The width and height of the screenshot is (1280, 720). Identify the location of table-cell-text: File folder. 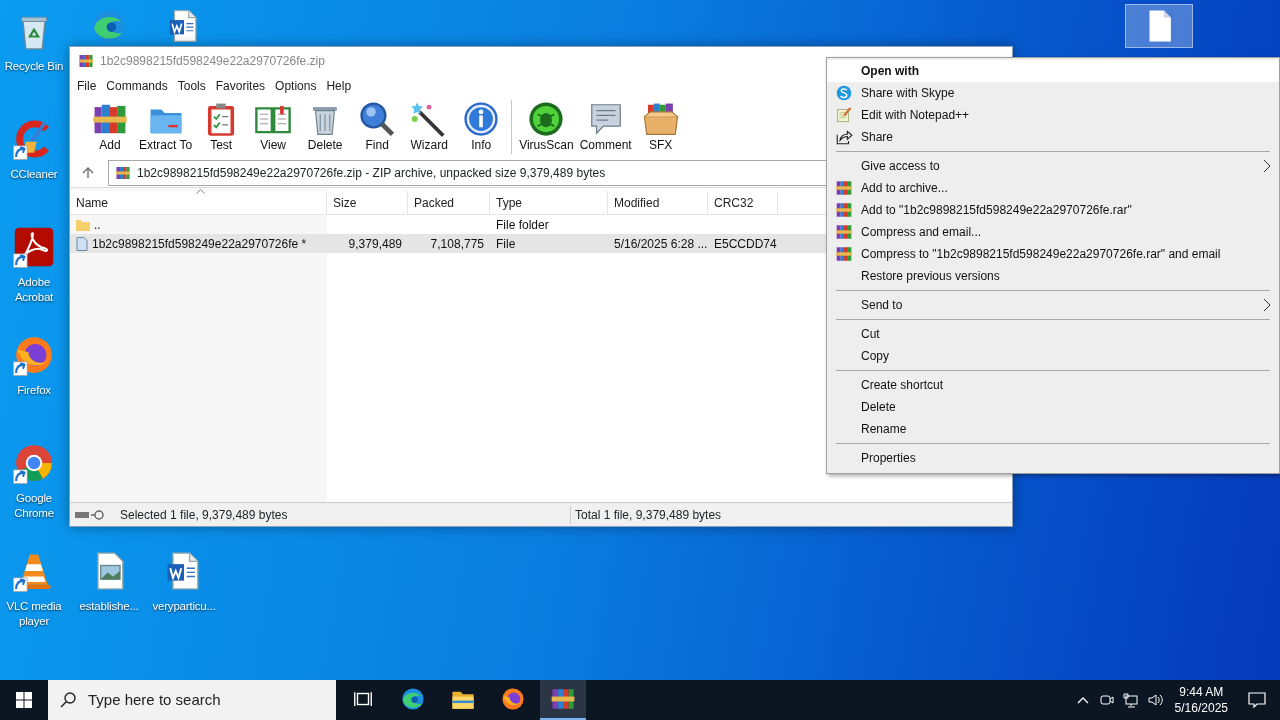
(522, 225).